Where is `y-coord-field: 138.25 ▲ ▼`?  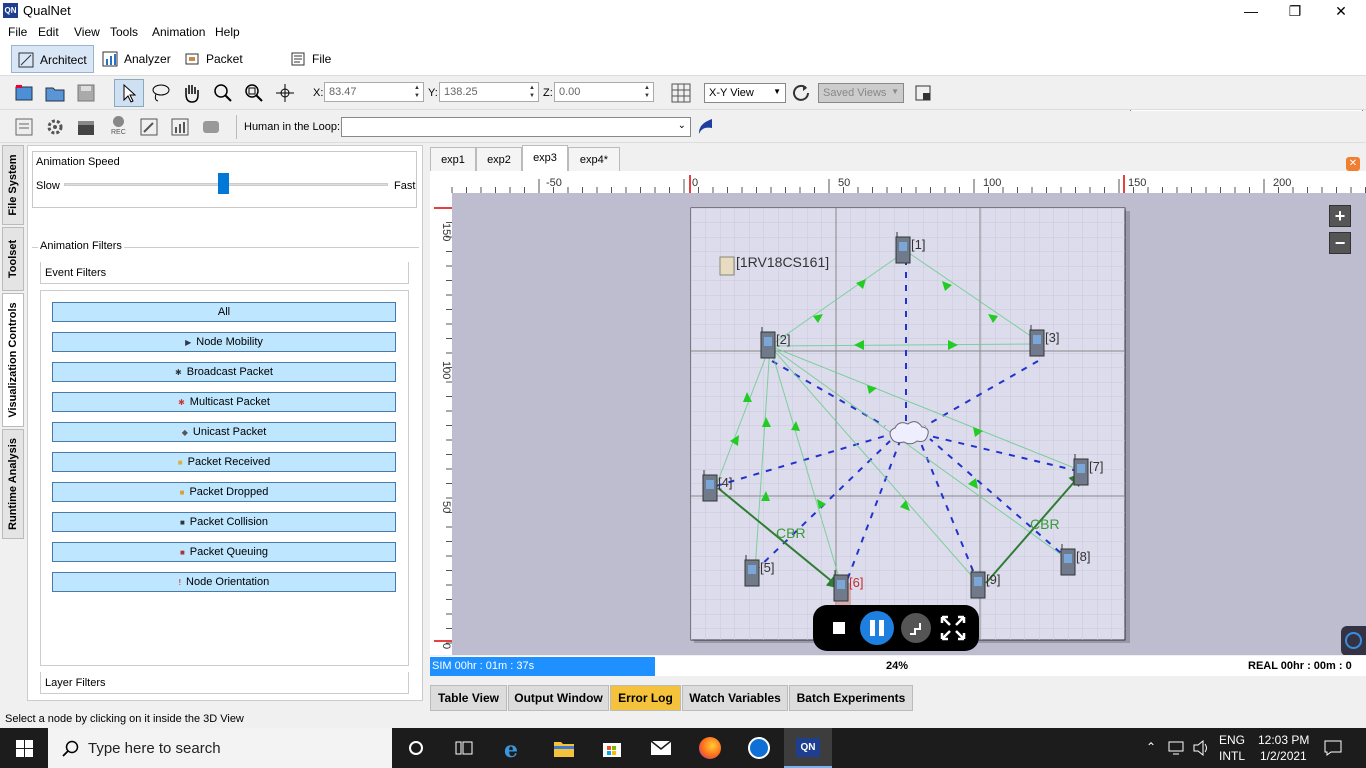 y-coord-field: 138.25 ▲ ▼ is located at coordinates (489, 92).